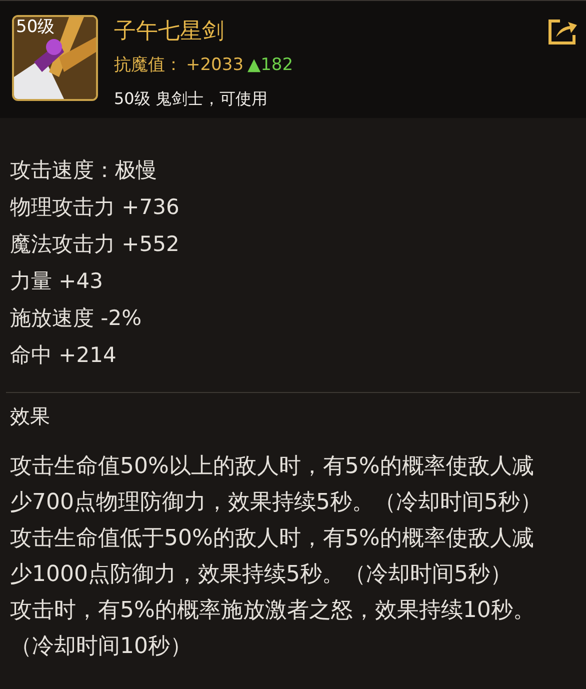  Describe the element at coordinates (95, 244) in the screenshot. I see `stat-line: 魔法攻击力 +552` at that location.